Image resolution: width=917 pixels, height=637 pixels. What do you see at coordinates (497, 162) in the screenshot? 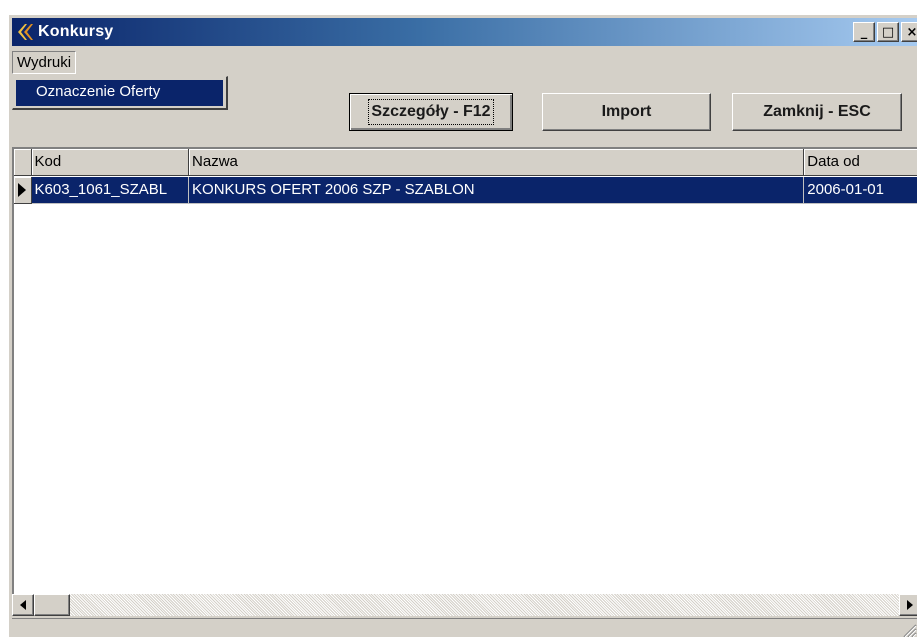
I see `column-header-nazwa: Nazwa` at bounding box center [497, 162].